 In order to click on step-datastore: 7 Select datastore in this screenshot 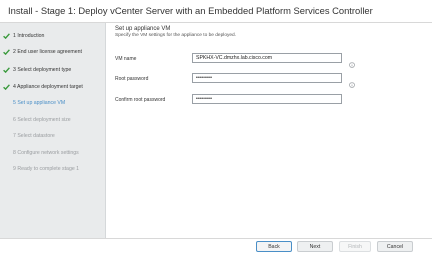, I will do `click(52, 136)`.